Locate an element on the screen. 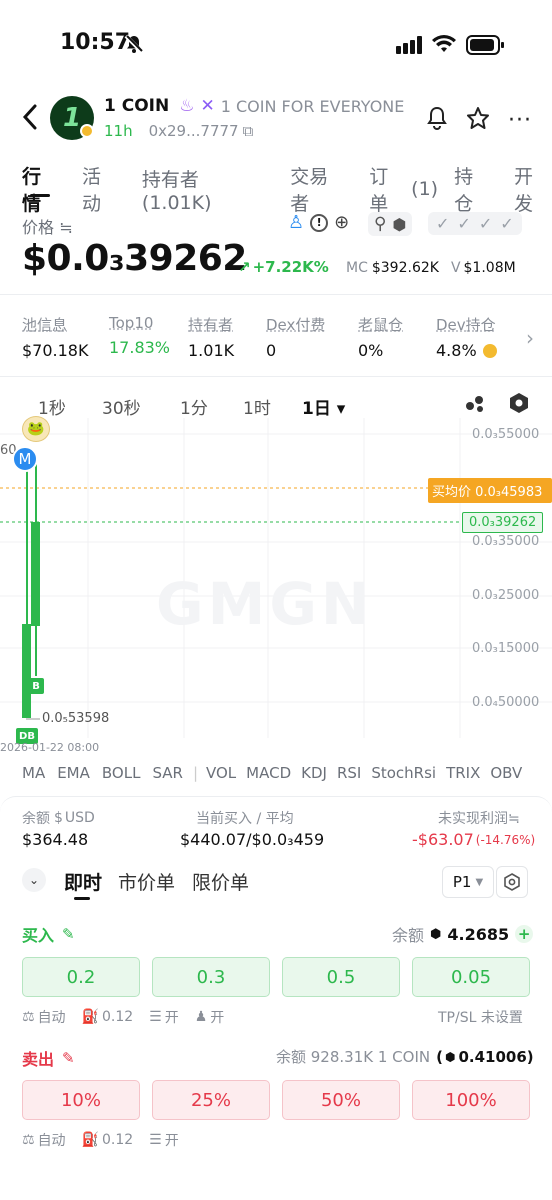 Image resolution: width=552 pixels, height=1200 pixels. stats-next-icon: › is located at coordinates (530, 338).